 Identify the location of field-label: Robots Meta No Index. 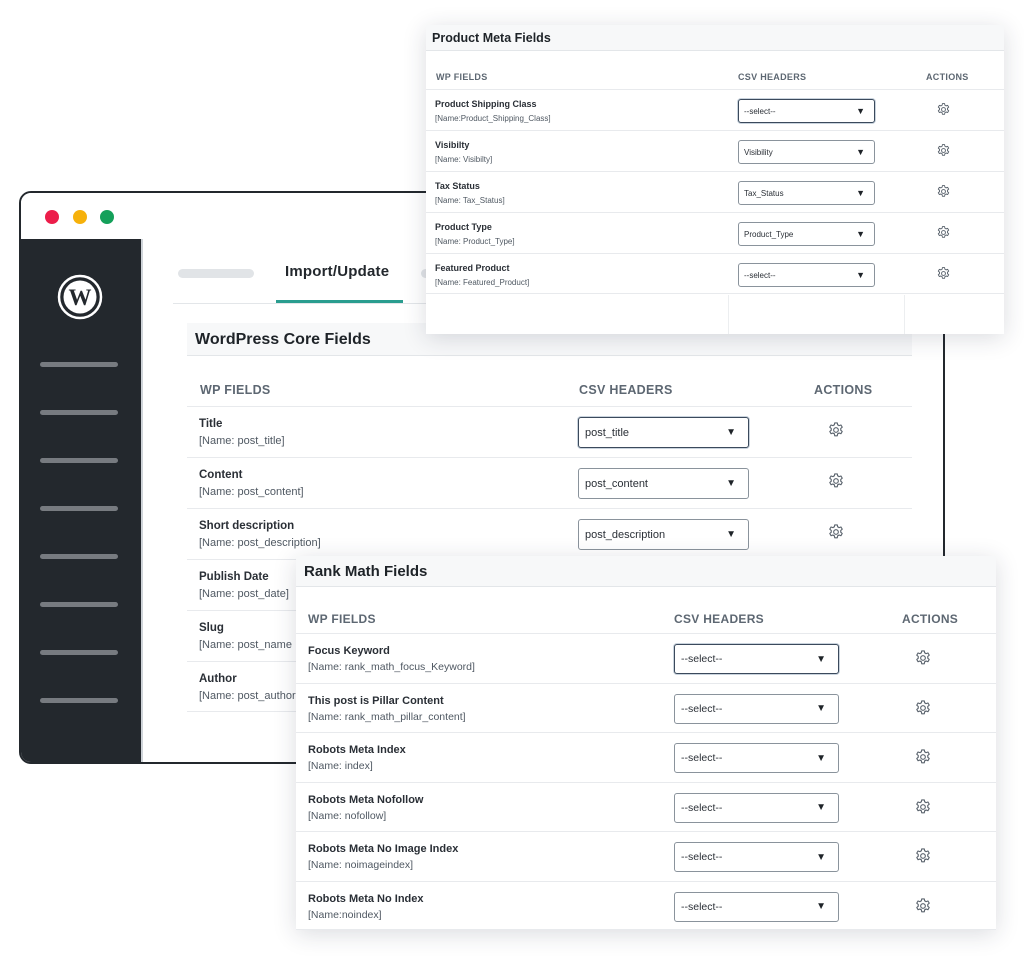
(366, 898).